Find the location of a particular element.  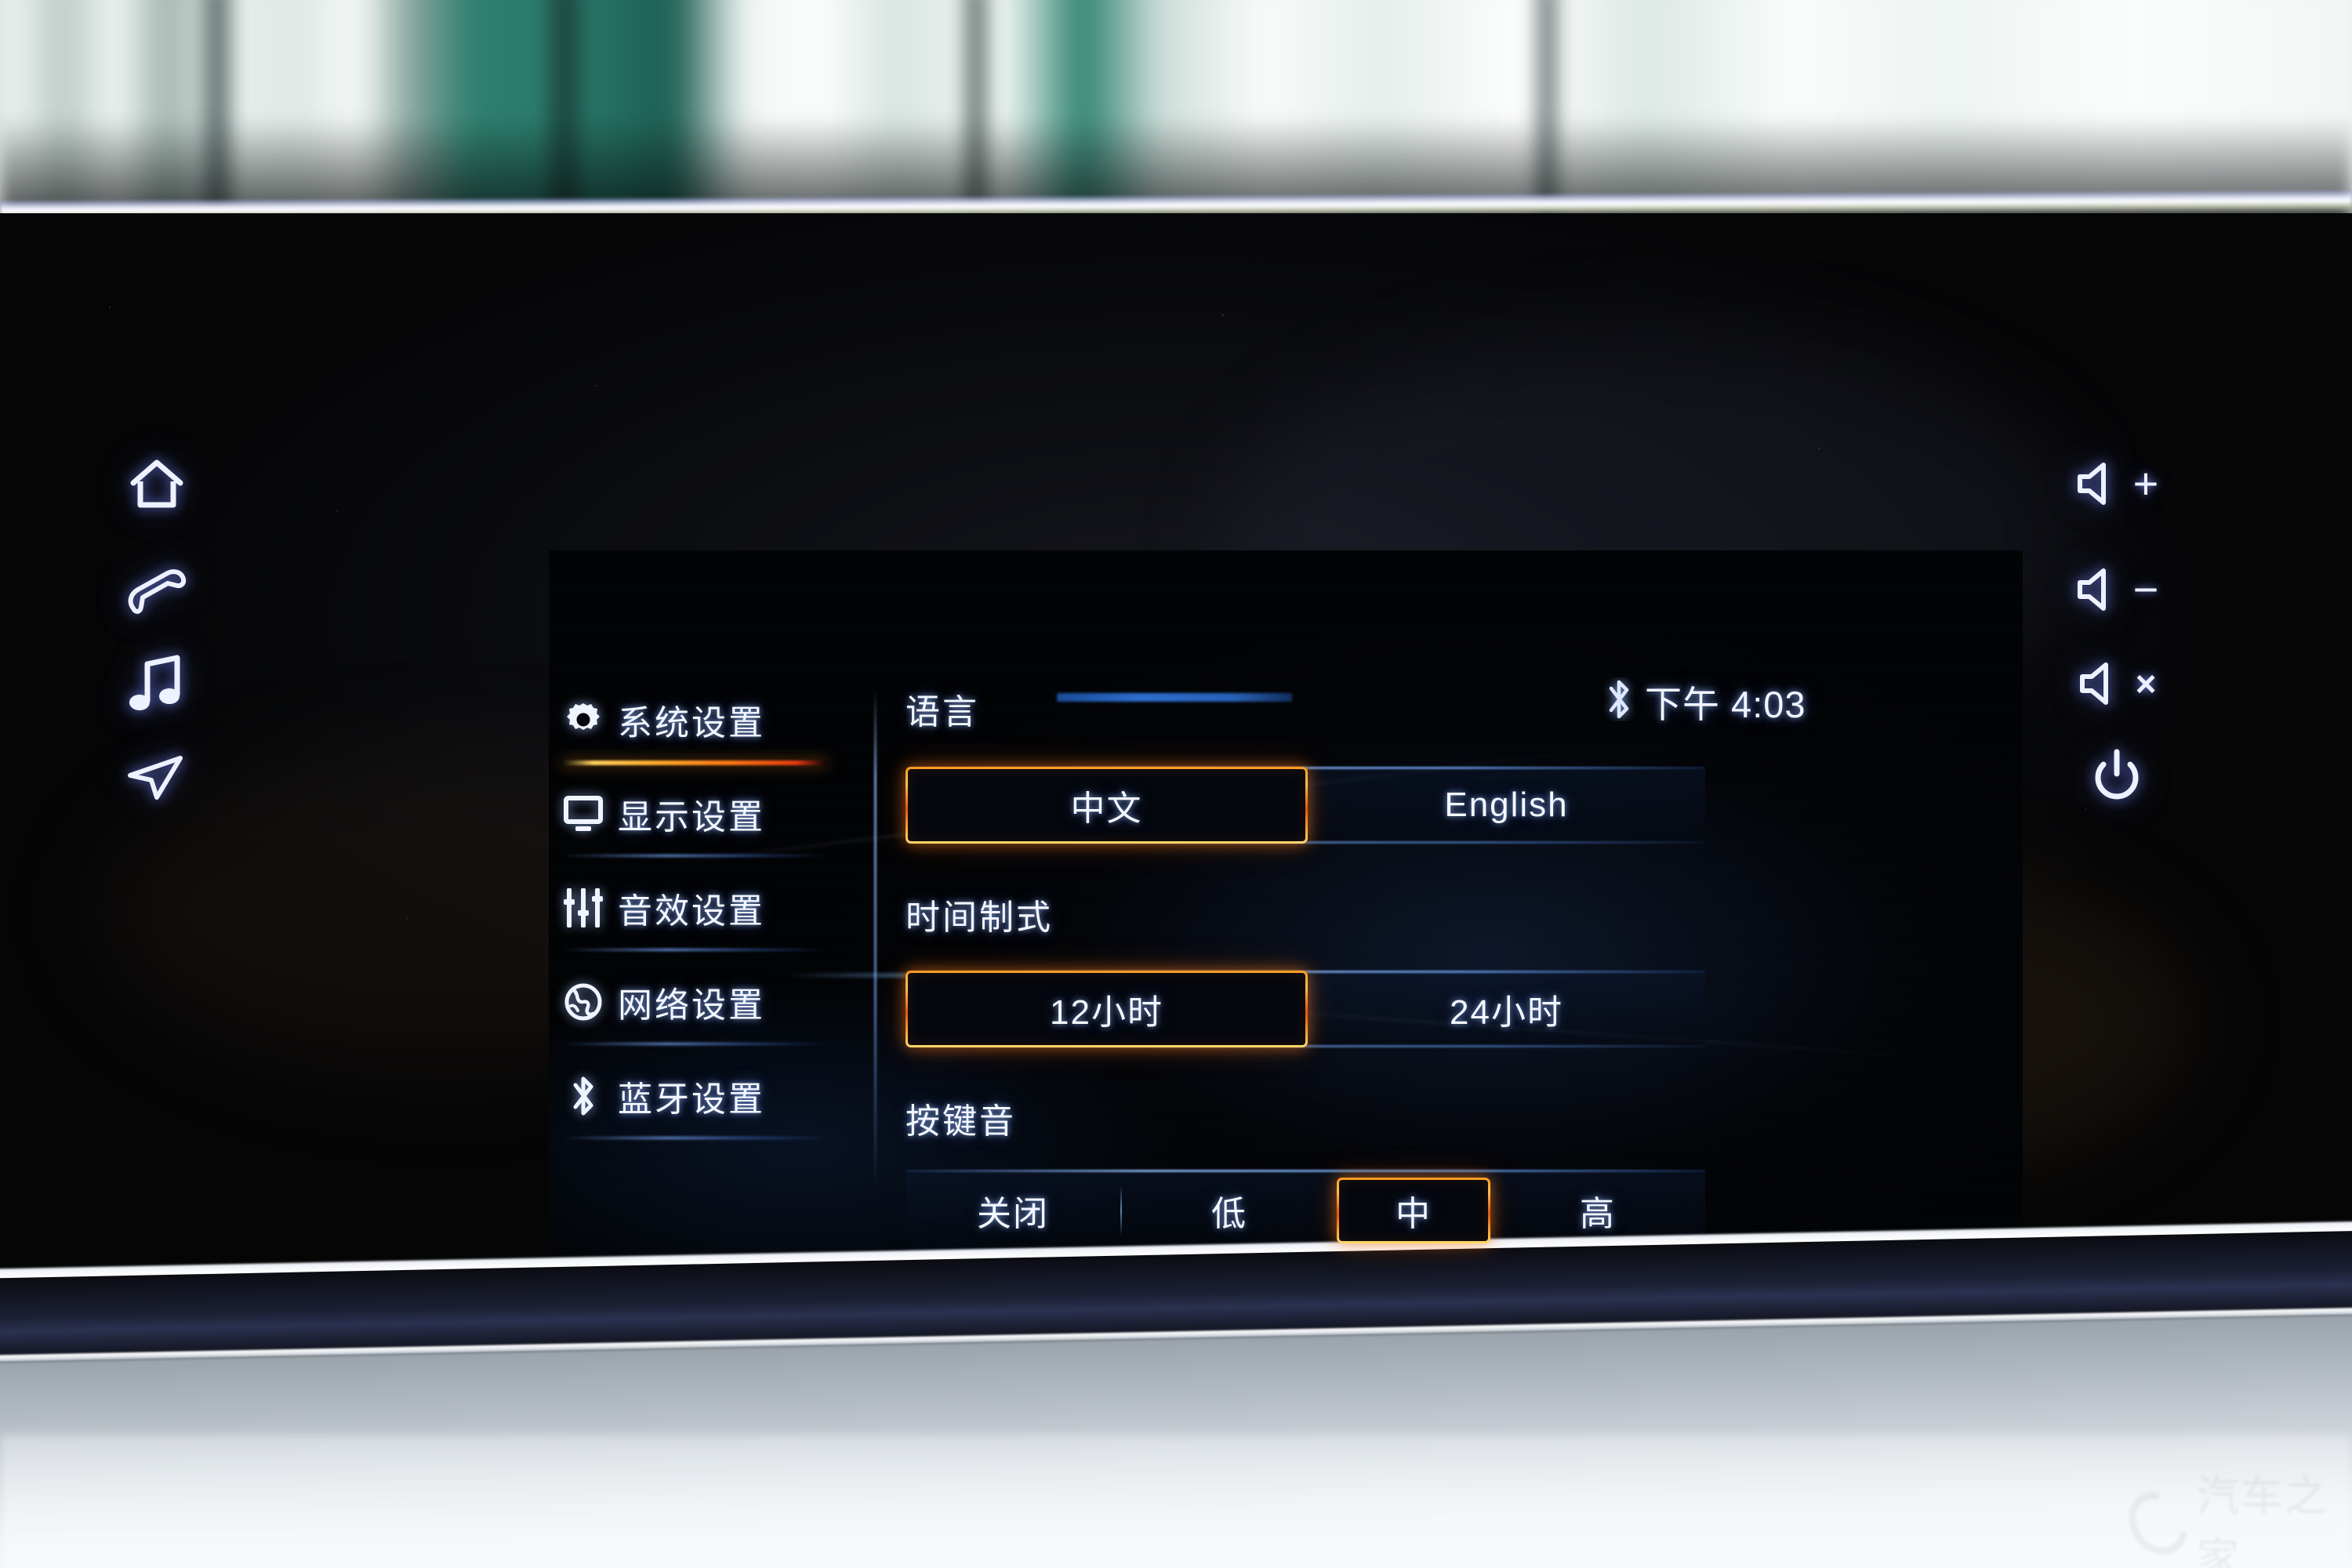

gear-icon is located at coordinates (583, 719).